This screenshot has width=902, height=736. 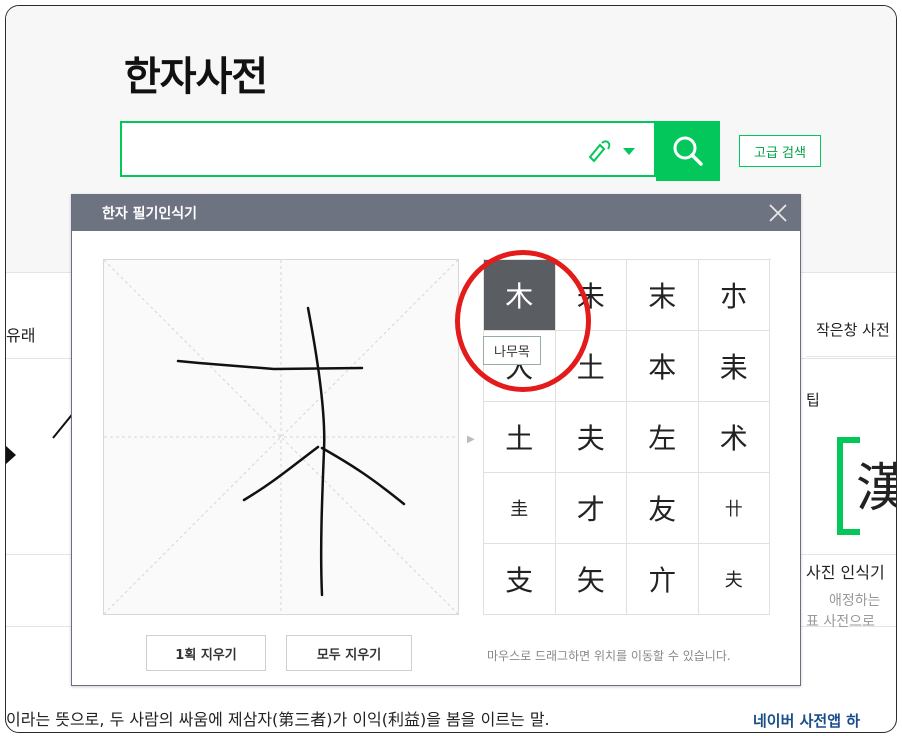 What do you see at coordinates (591, 295) in the screenshot?
I see `candidate-cell: 未` at bounding box center [591, 295].